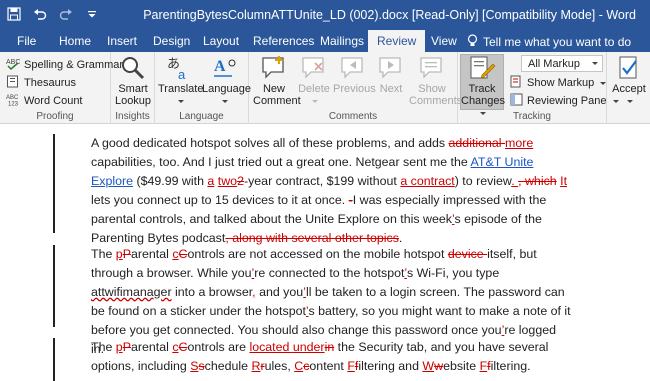 The image size is (650, 381). I want to click on group-label-insights: Insights, so click(132, 116).